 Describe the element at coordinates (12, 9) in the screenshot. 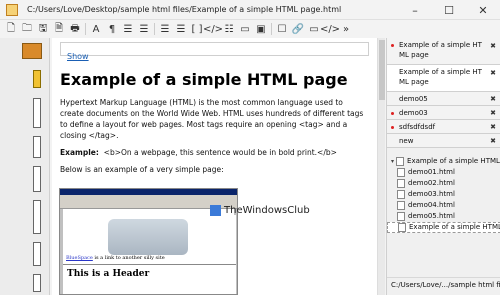

I see `app-icon` at that location.